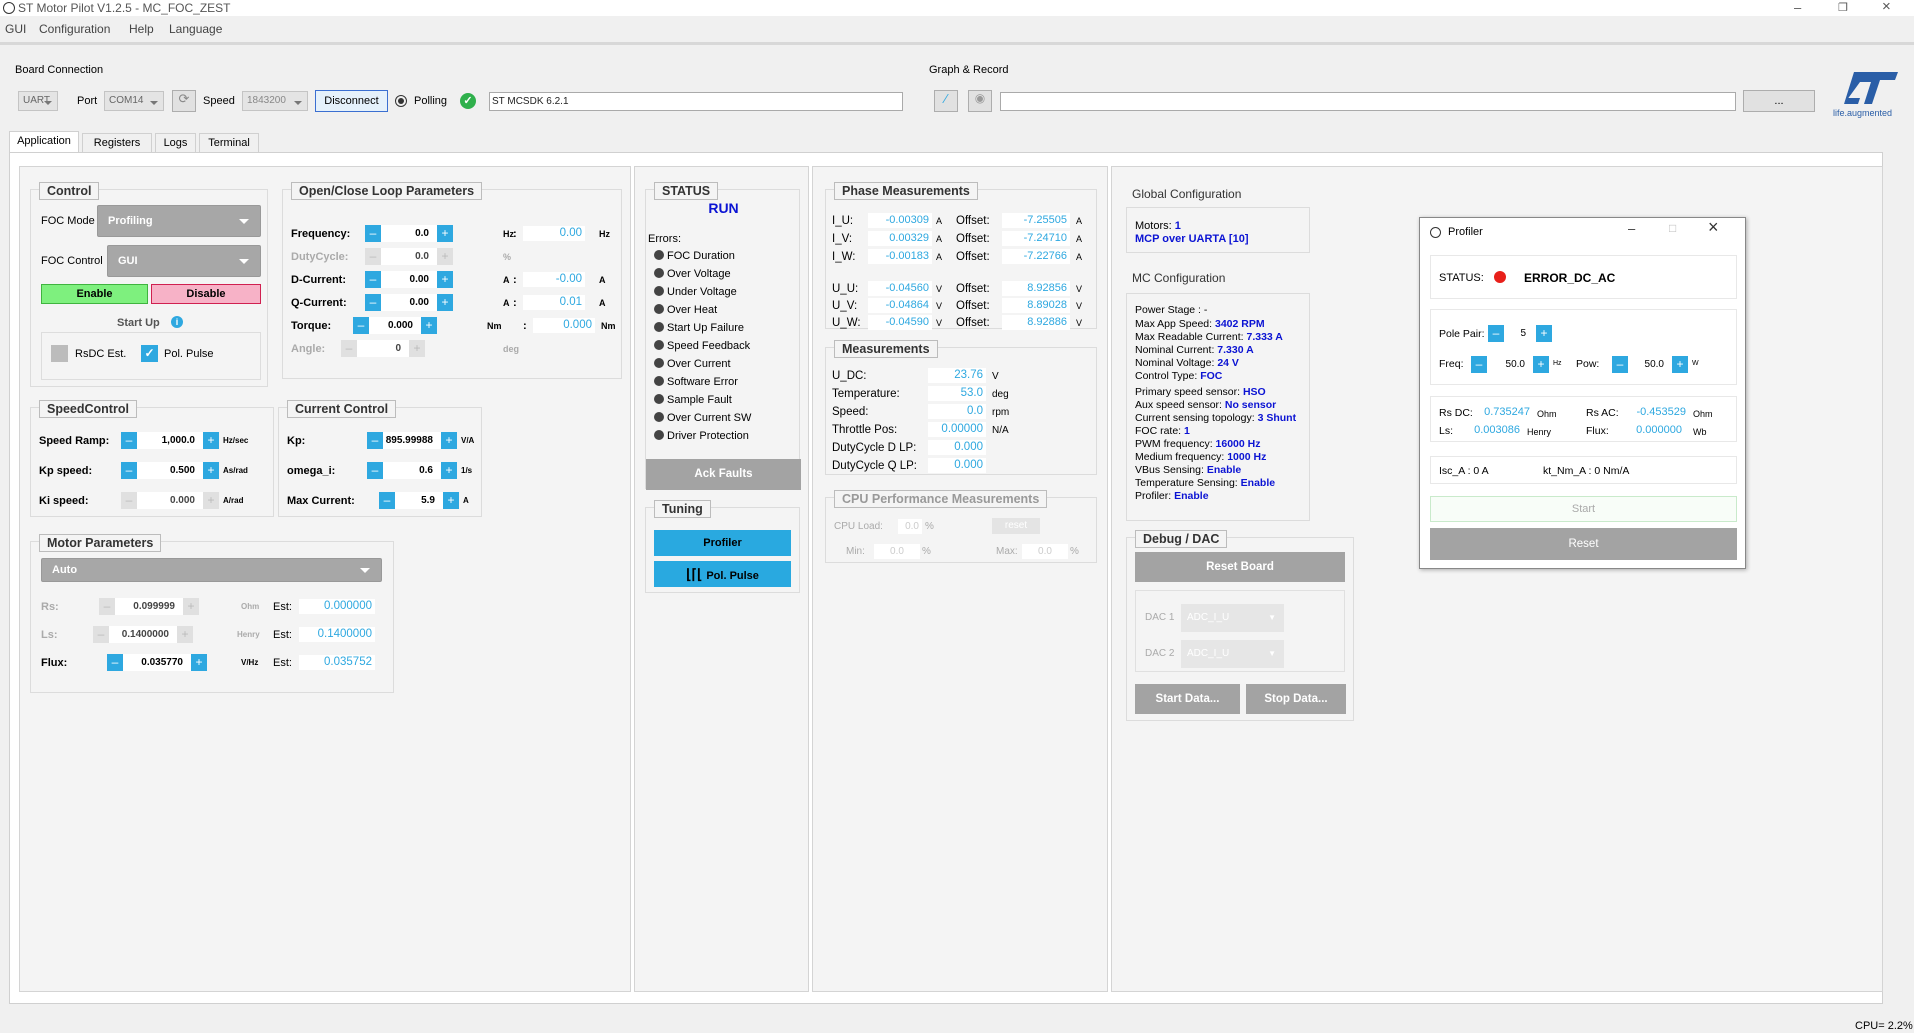 Image resolution: width=1914 pixels, height=1033 pixels. Describe the element at coordinates (706, 328) in the screenshot. I see `error-label: Start Up Failure` at that location.